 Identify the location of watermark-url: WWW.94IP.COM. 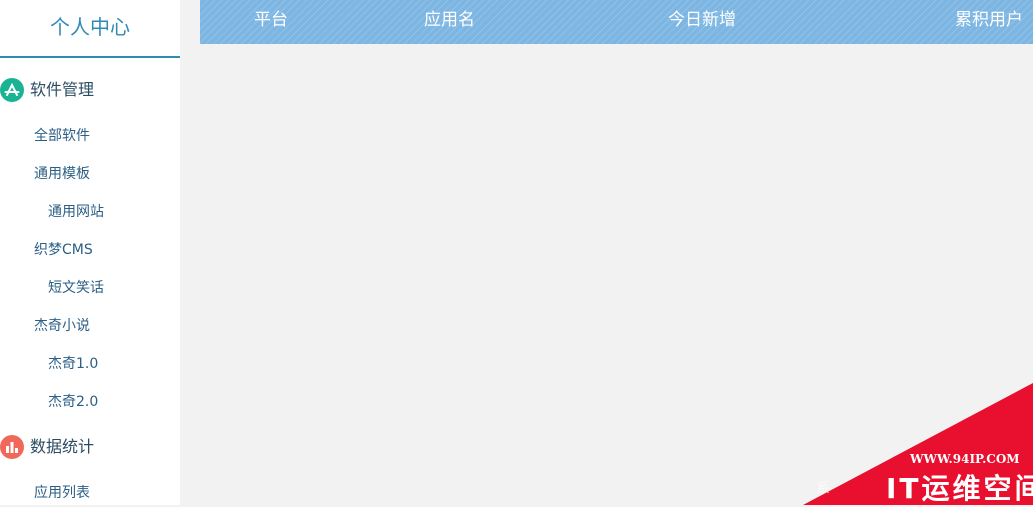
(965, 459).